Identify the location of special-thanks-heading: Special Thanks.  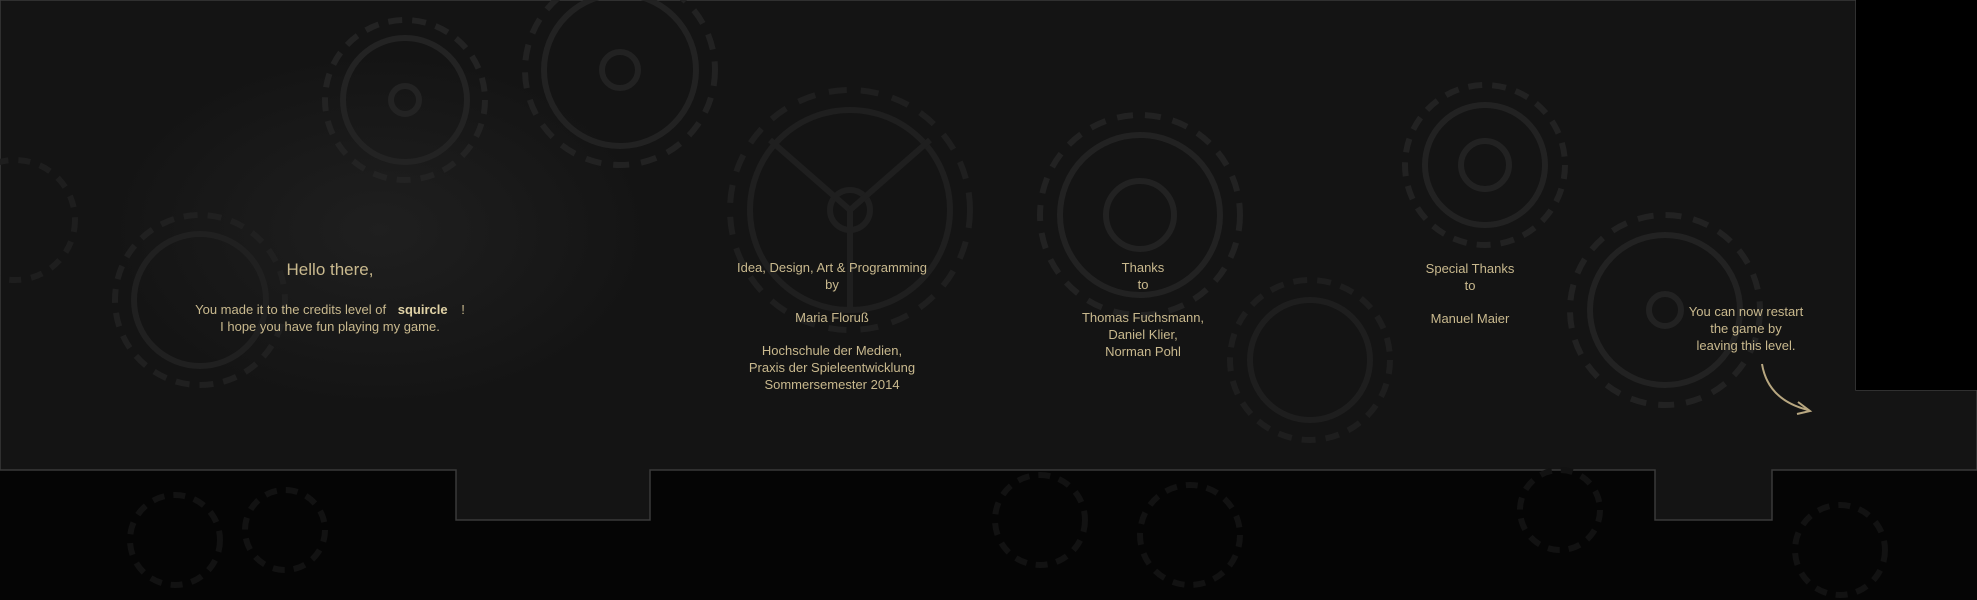
(1470, 268).